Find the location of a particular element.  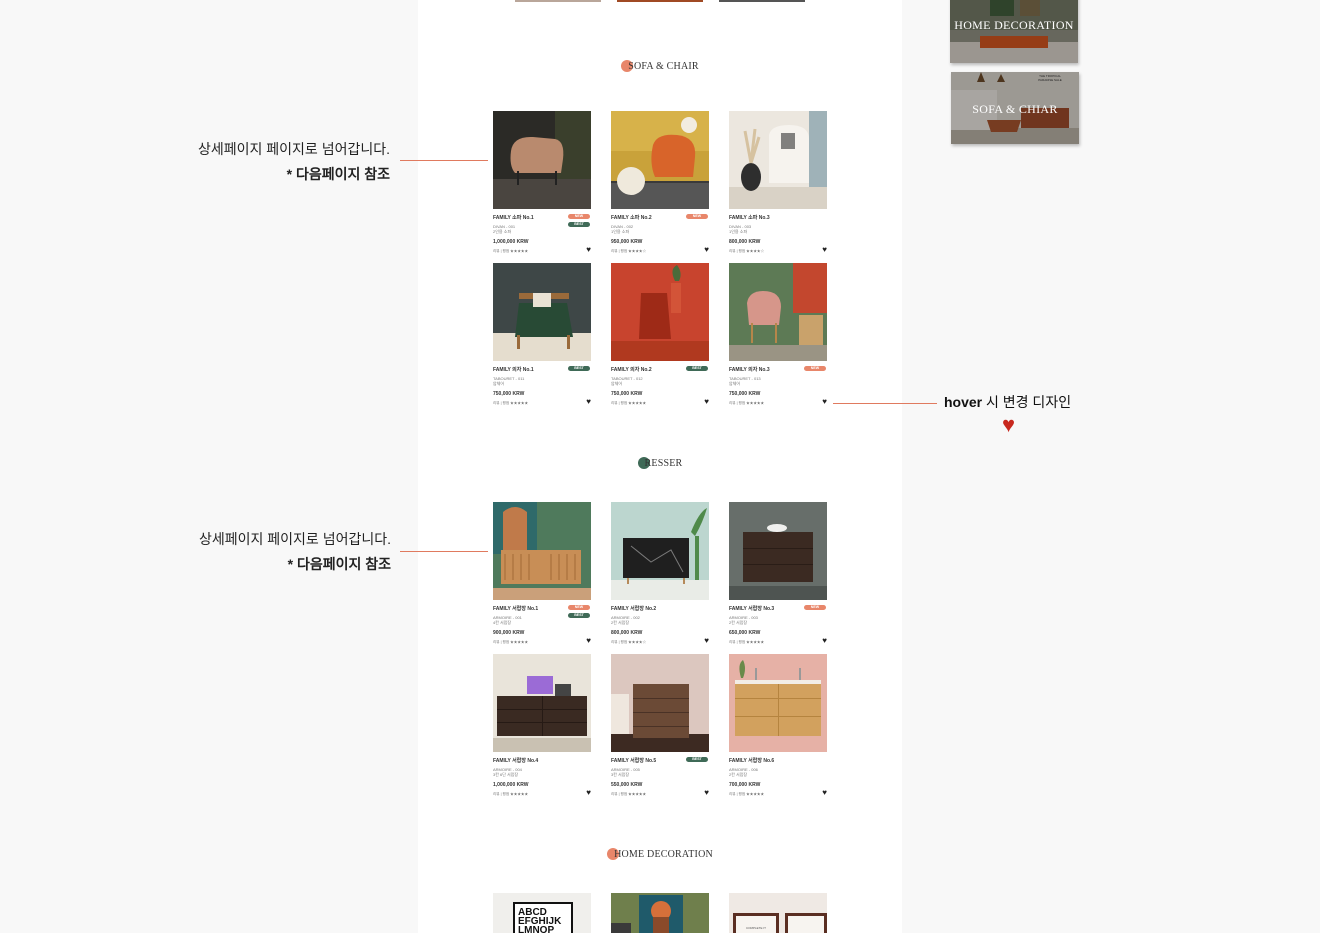

product-image: ABCD EFGHIJK LMNOP is located at coordinates (542, 913).